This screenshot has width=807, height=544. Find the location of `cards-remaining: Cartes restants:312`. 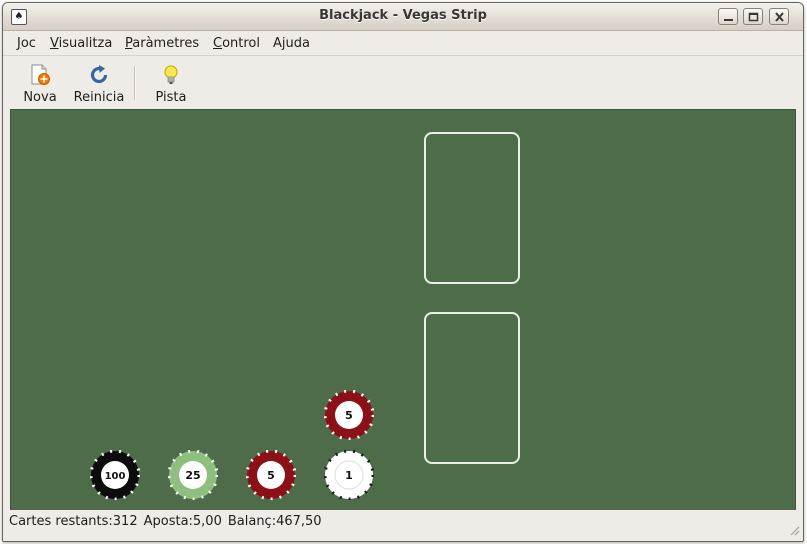

cards-remaining: Cartes restants:312 is located at coordinates (73, 521).